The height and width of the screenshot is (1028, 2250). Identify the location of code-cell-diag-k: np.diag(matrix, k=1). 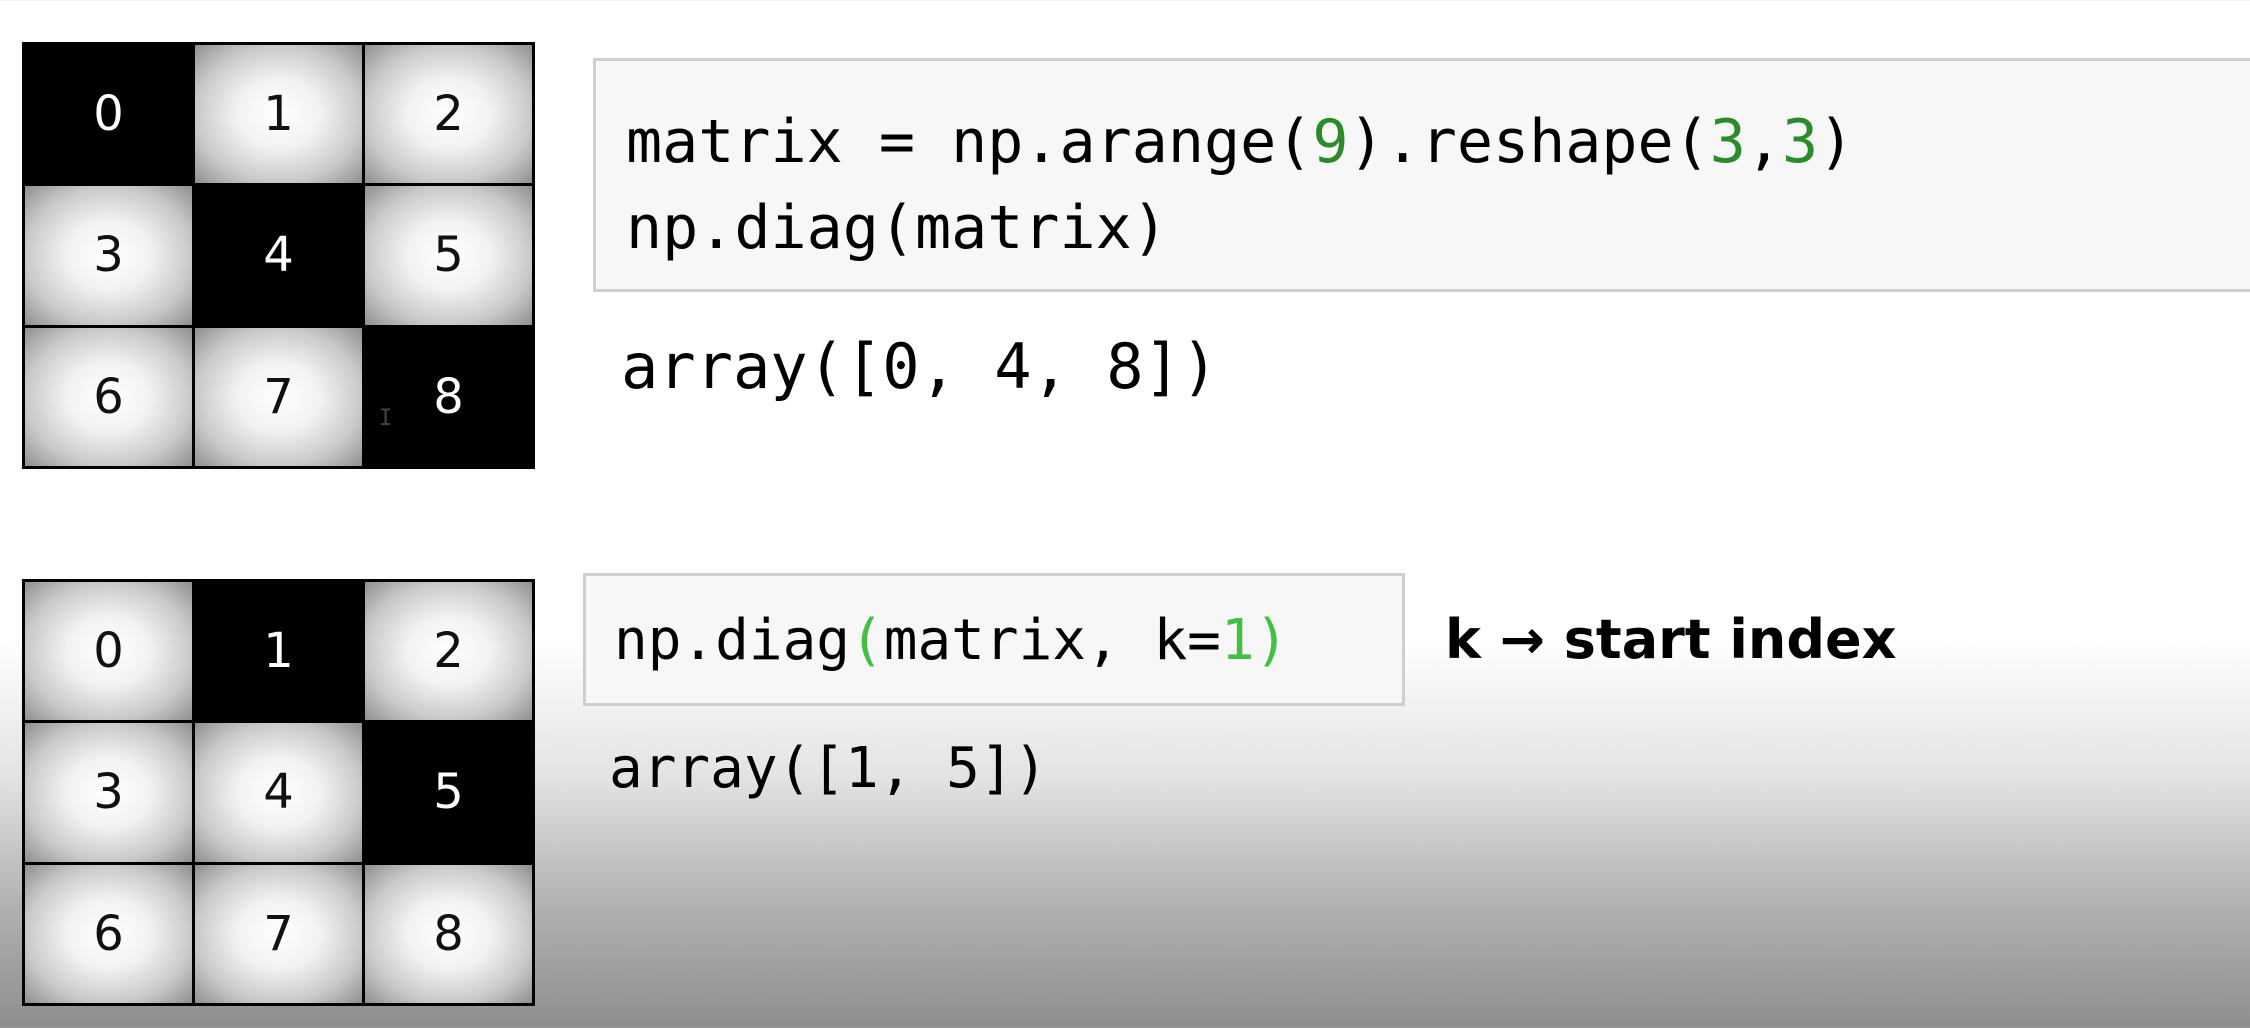
(994, 639).